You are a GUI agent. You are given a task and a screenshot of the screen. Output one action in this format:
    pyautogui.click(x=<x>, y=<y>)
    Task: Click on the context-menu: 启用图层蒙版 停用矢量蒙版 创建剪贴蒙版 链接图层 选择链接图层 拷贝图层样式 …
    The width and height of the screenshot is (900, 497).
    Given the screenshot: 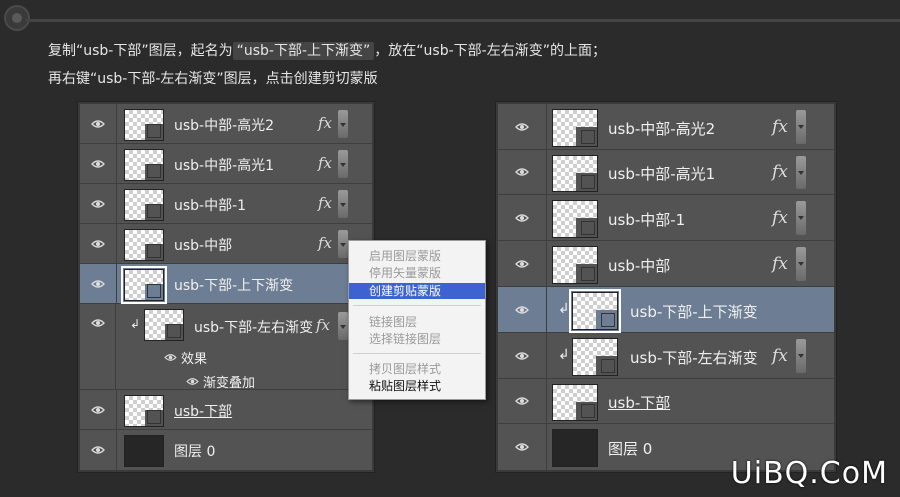 What is the action you would take?
    pyautogui.click(x=417, y=320)
    